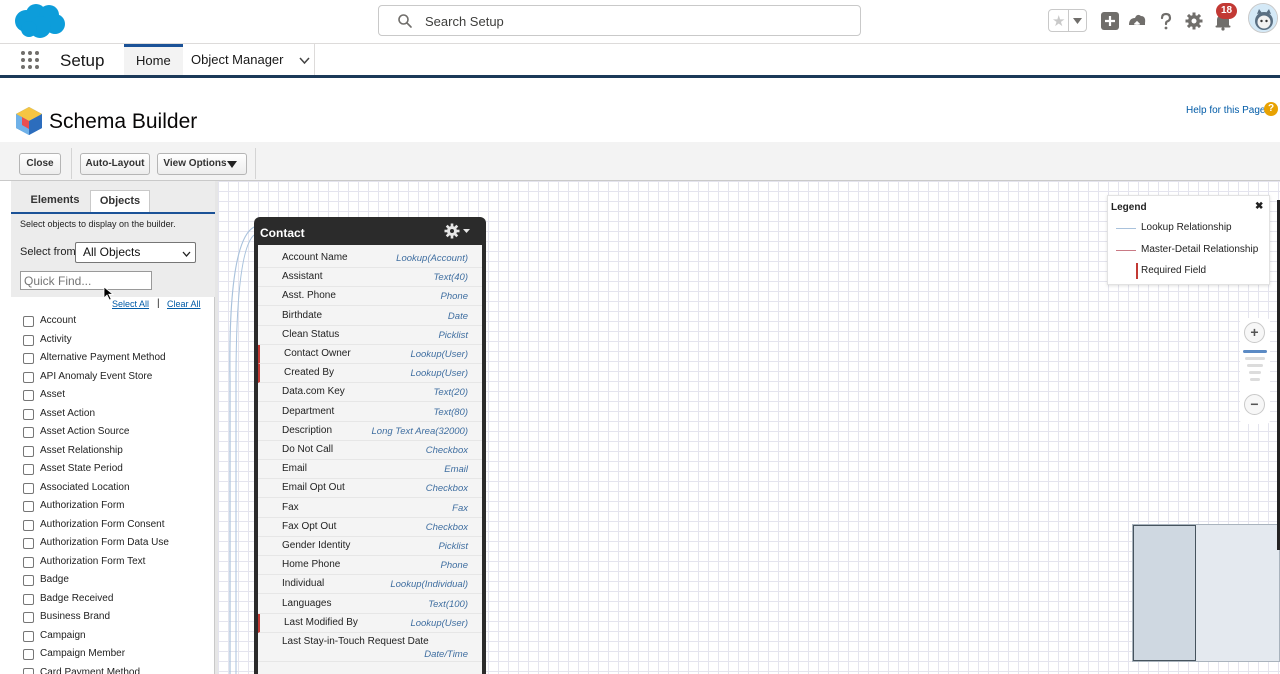 The image size is (1280, 674). Describe the element at coordinates (130, 304) in the screenshot. I see `select-all-link: Select All` at that location.